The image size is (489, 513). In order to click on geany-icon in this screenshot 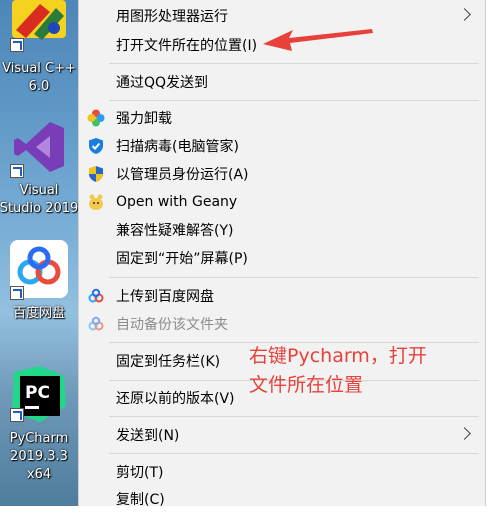, I will do `click(96, 202)`.